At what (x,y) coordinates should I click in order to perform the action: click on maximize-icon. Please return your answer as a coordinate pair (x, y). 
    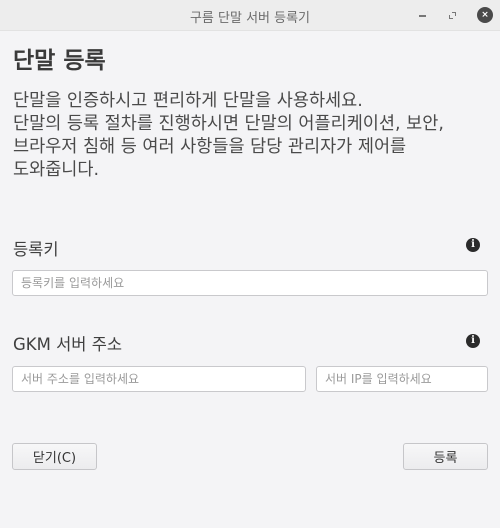
    Looking at the image, I should click on (452, 15).